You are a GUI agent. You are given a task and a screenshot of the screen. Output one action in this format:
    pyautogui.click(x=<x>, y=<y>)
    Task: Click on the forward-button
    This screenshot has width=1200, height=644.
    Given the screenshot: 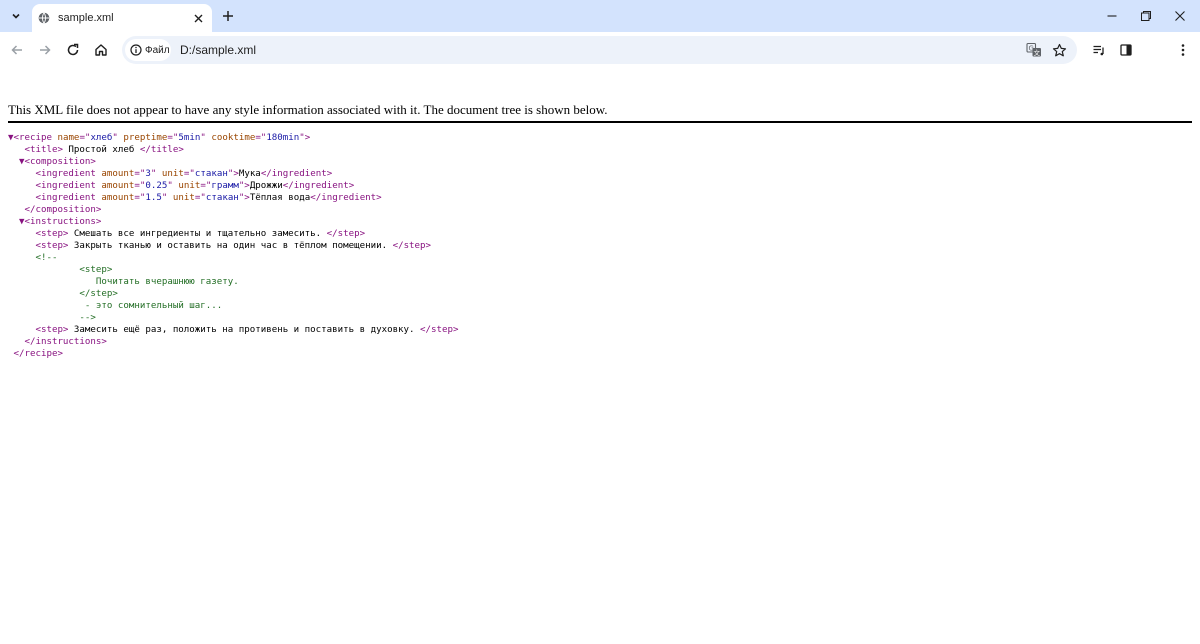 What is the action you would take?
    pyautogui.click(x=45, y=50)
    